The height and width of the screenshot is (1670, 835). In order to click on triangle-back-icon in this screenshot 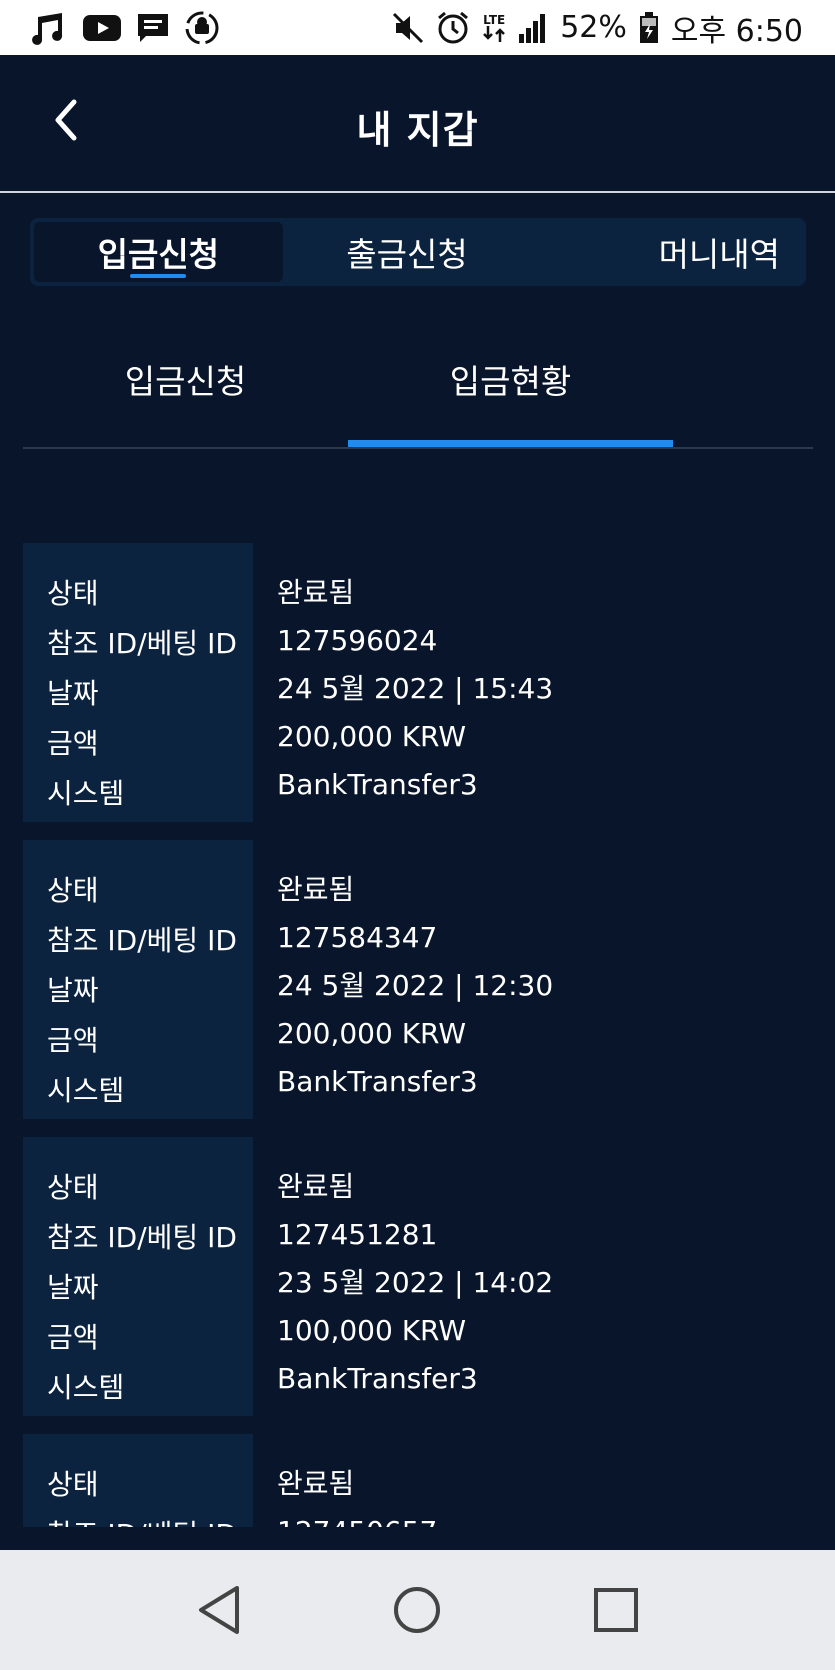, I will do `click(219, 1610)`.